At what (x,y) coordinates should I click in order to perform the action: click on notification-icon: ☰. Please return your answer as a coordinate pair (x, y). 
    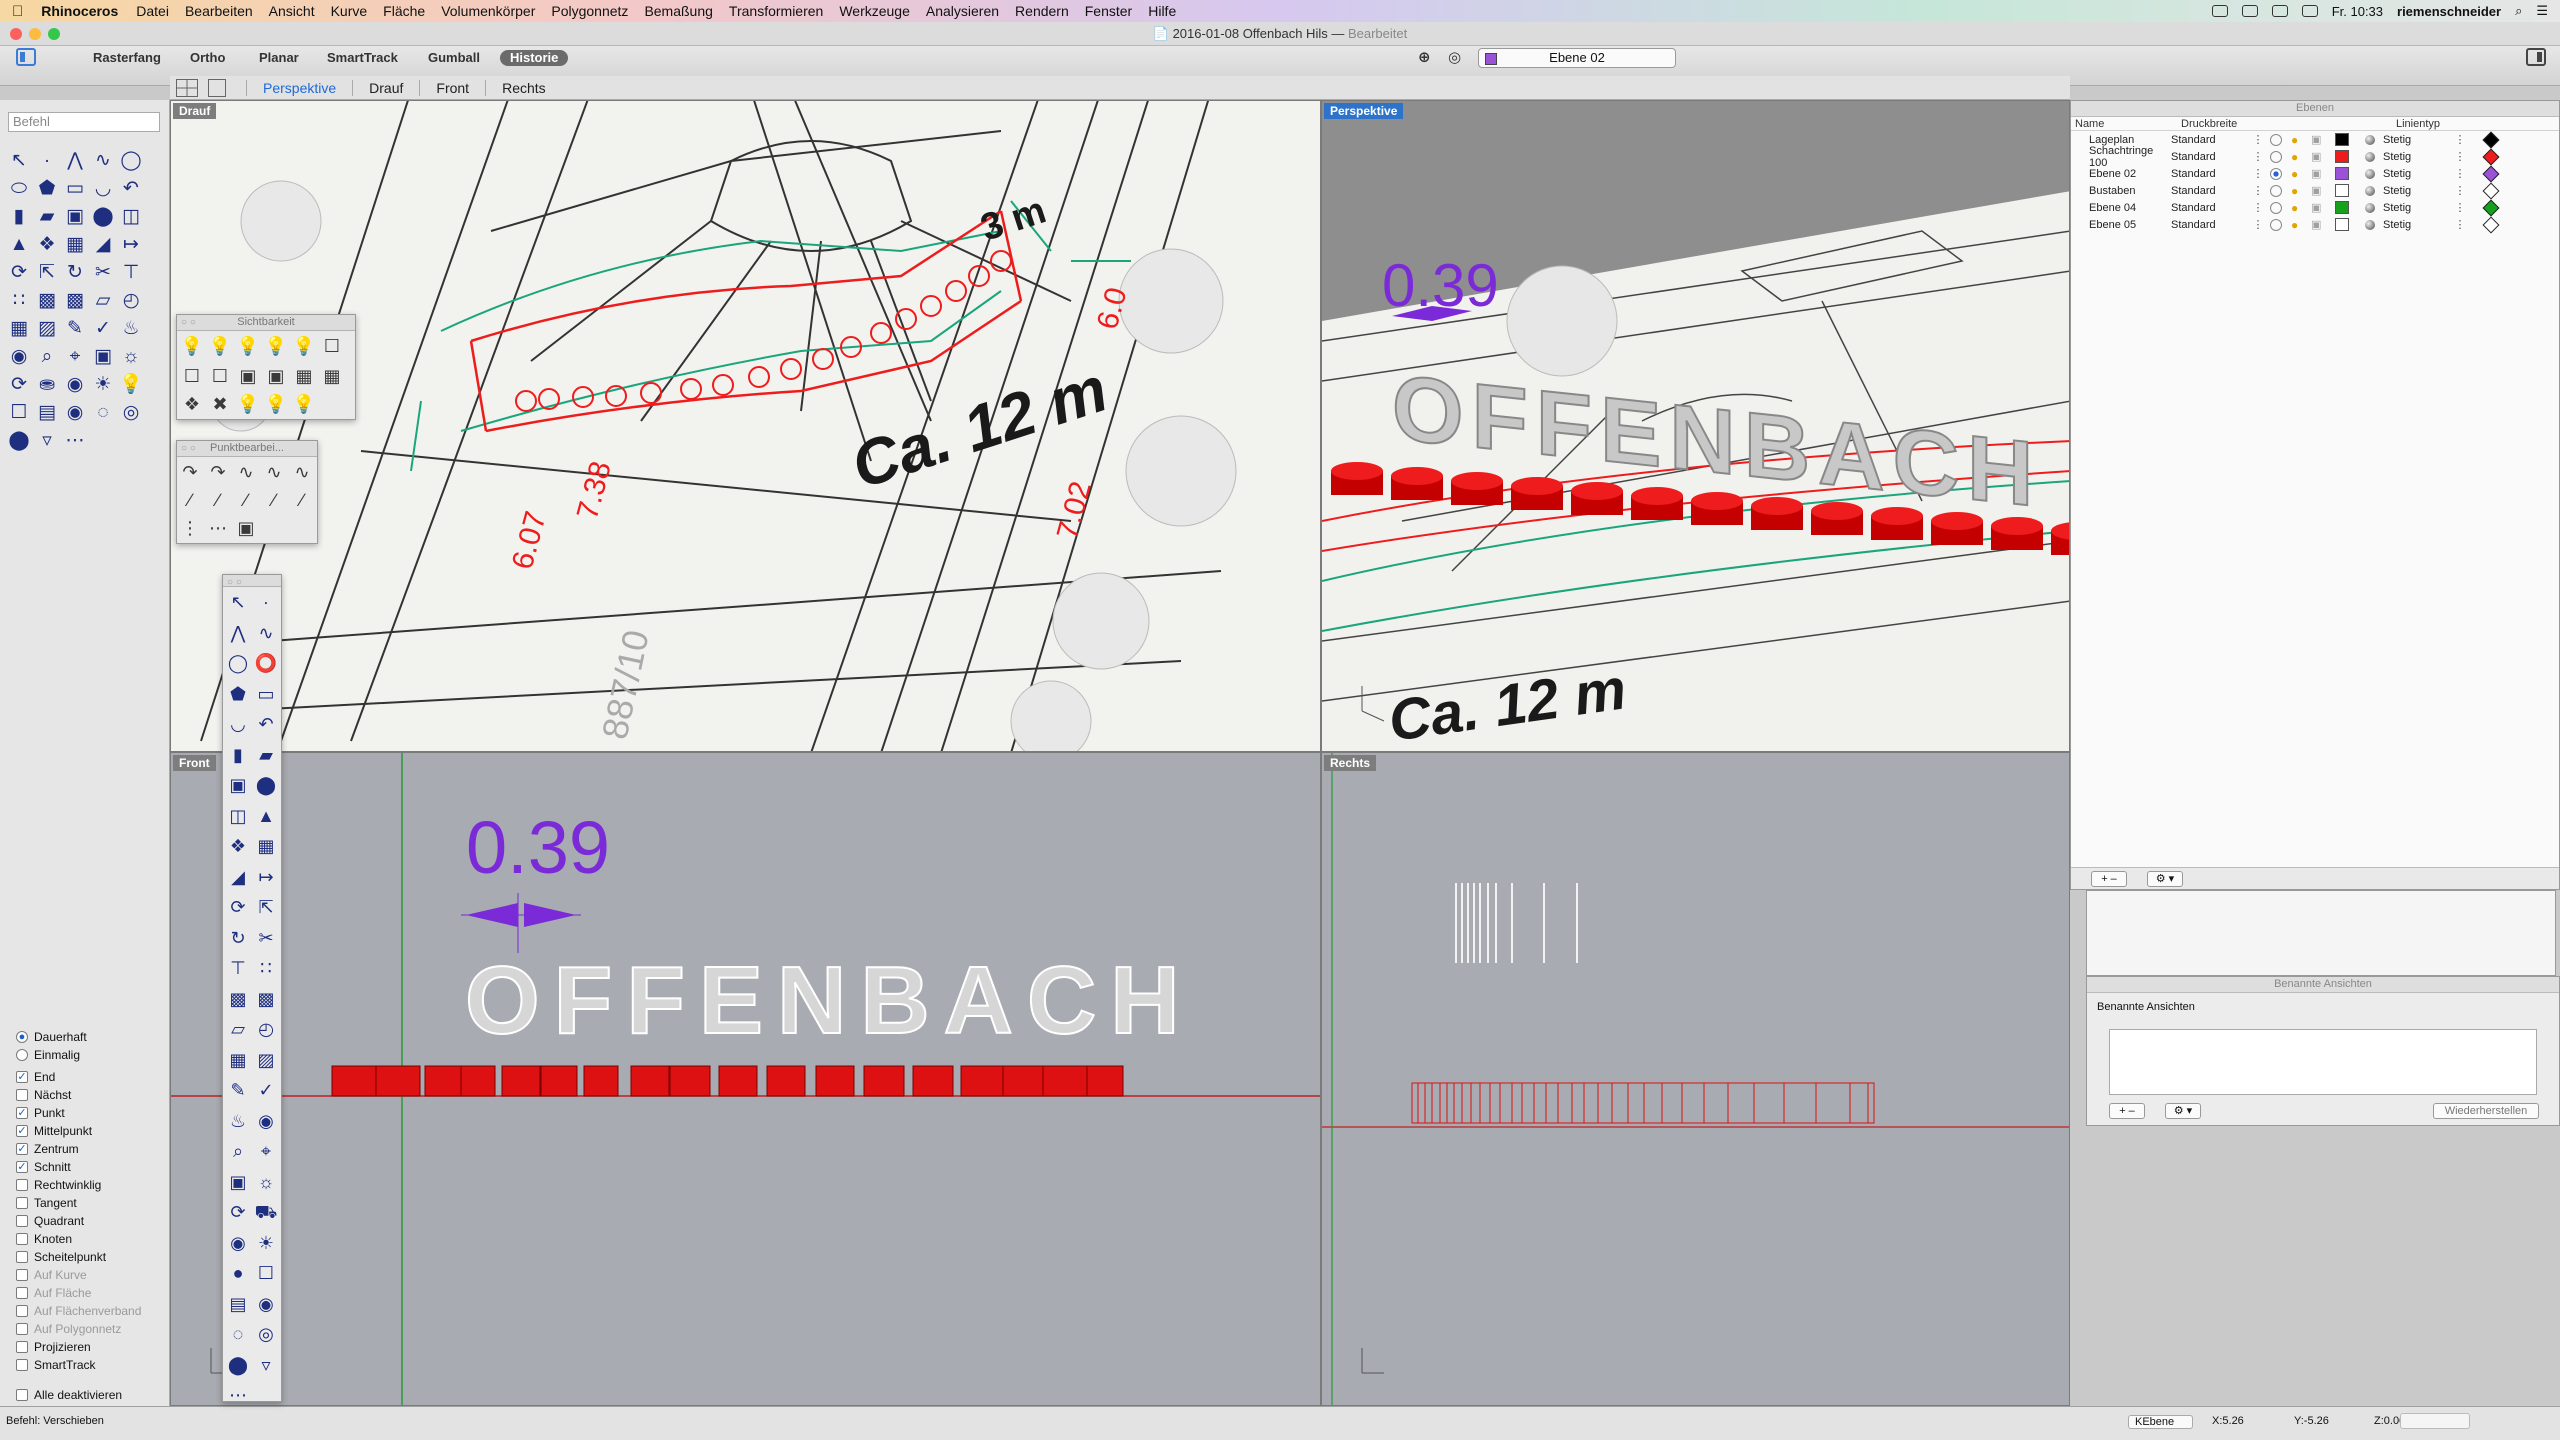
    Looking at the image, I should click on (2542, 11).